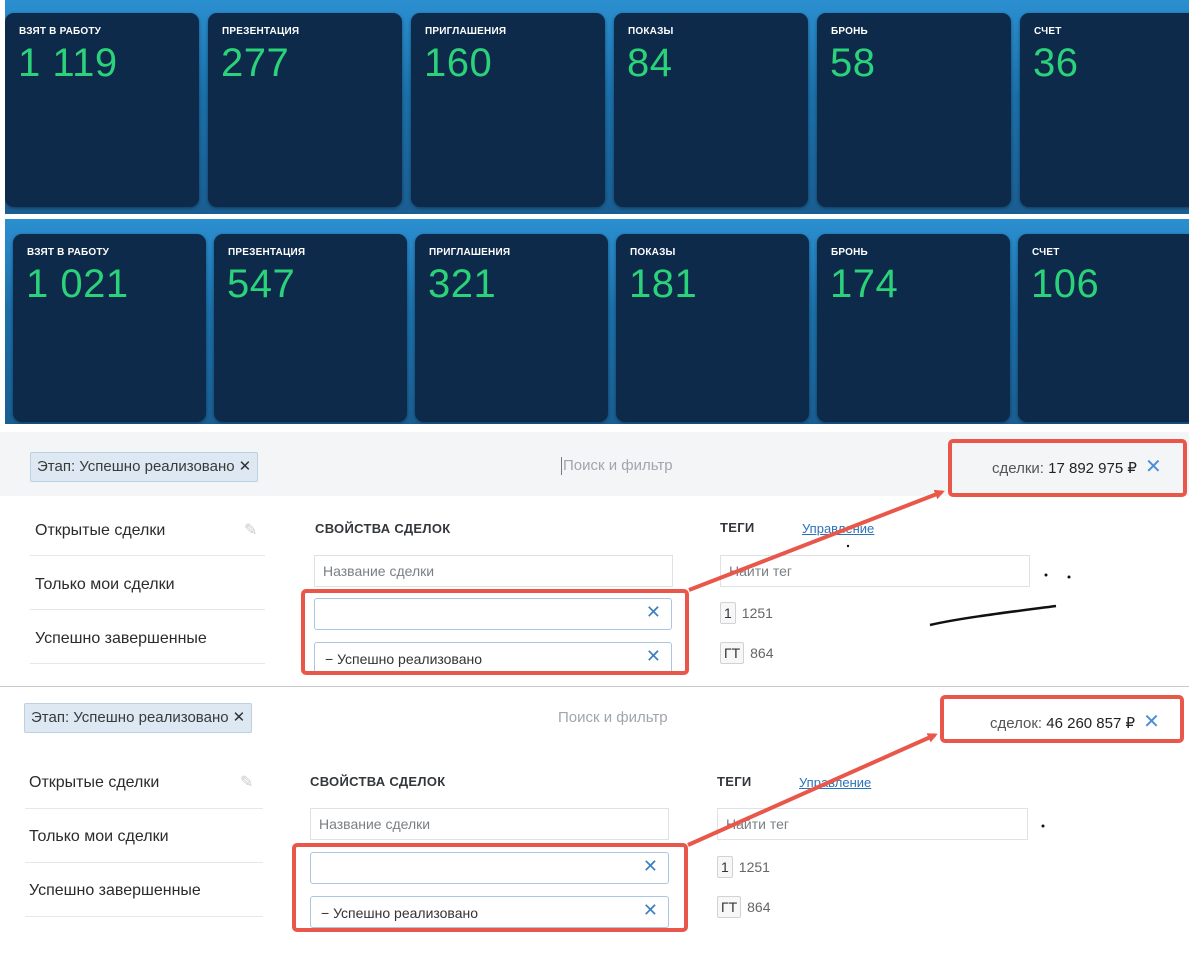 This screenshot has height=957, width=1189. What do you see at coordinates (879, 668) in the screenshot?
I see `annotation-overlay` at bounding box center [879, 668].